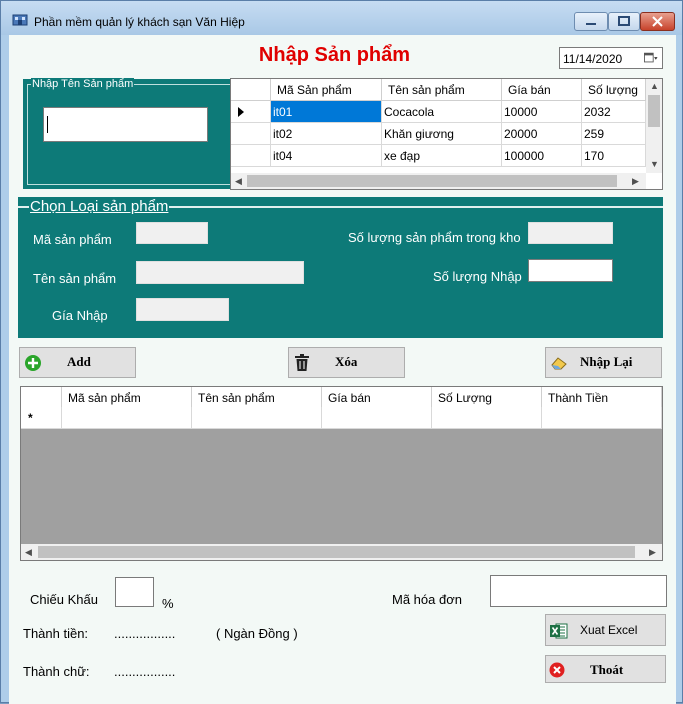 This screenshot has height=704, width=683. Describe the element at coordinates (442, 156) in the screenshot. I see `table-cell: xe đạp` at that location.